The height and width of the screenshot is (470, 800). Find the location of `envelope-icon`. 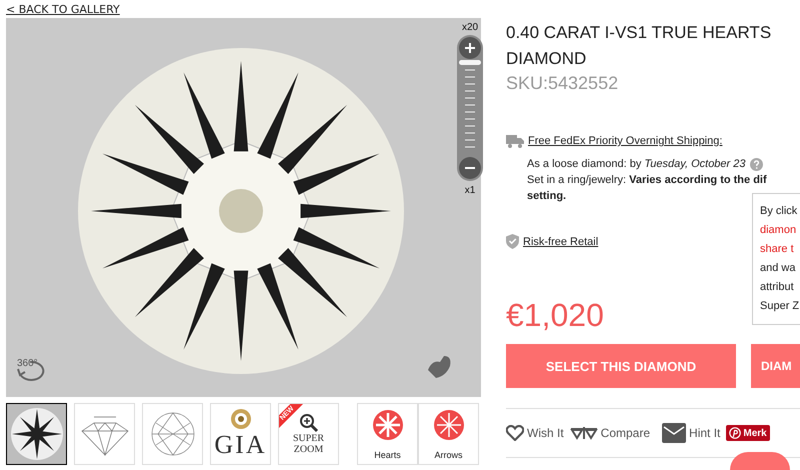

envelope-icon is located at coordinates (674, 433).